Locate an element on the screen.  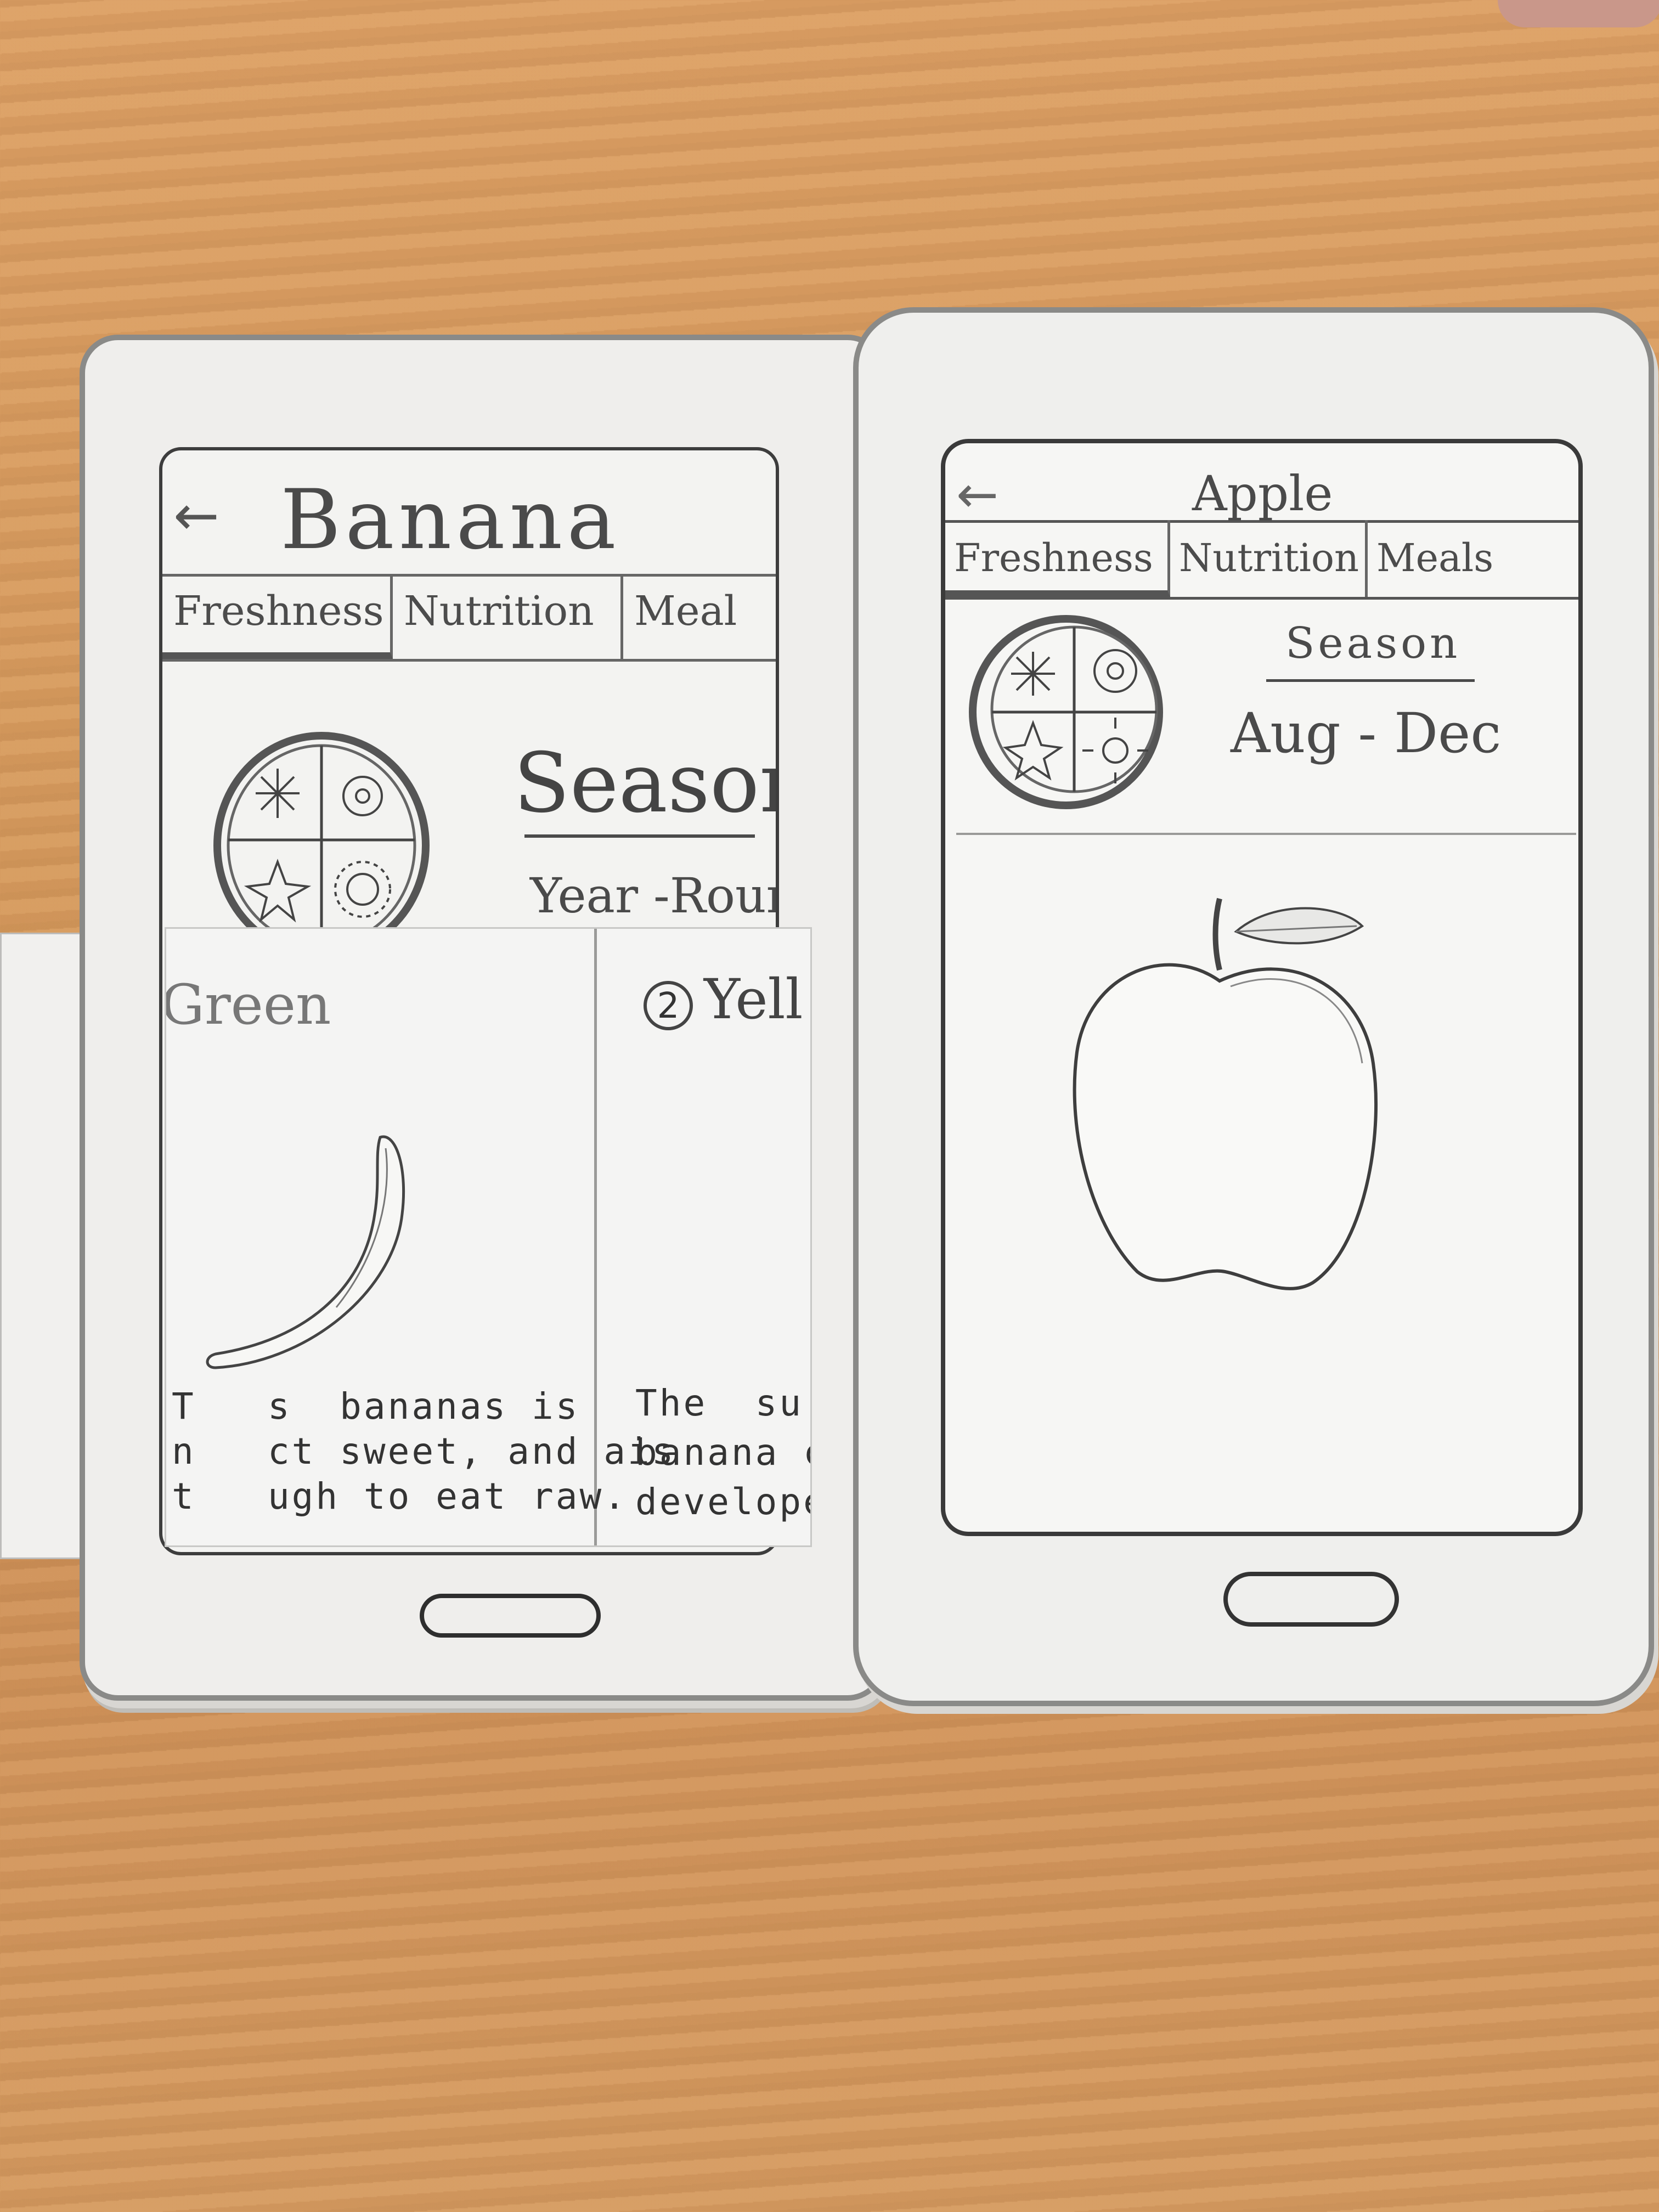
tab-meals: Meals is located at coordinates (1473, 558).